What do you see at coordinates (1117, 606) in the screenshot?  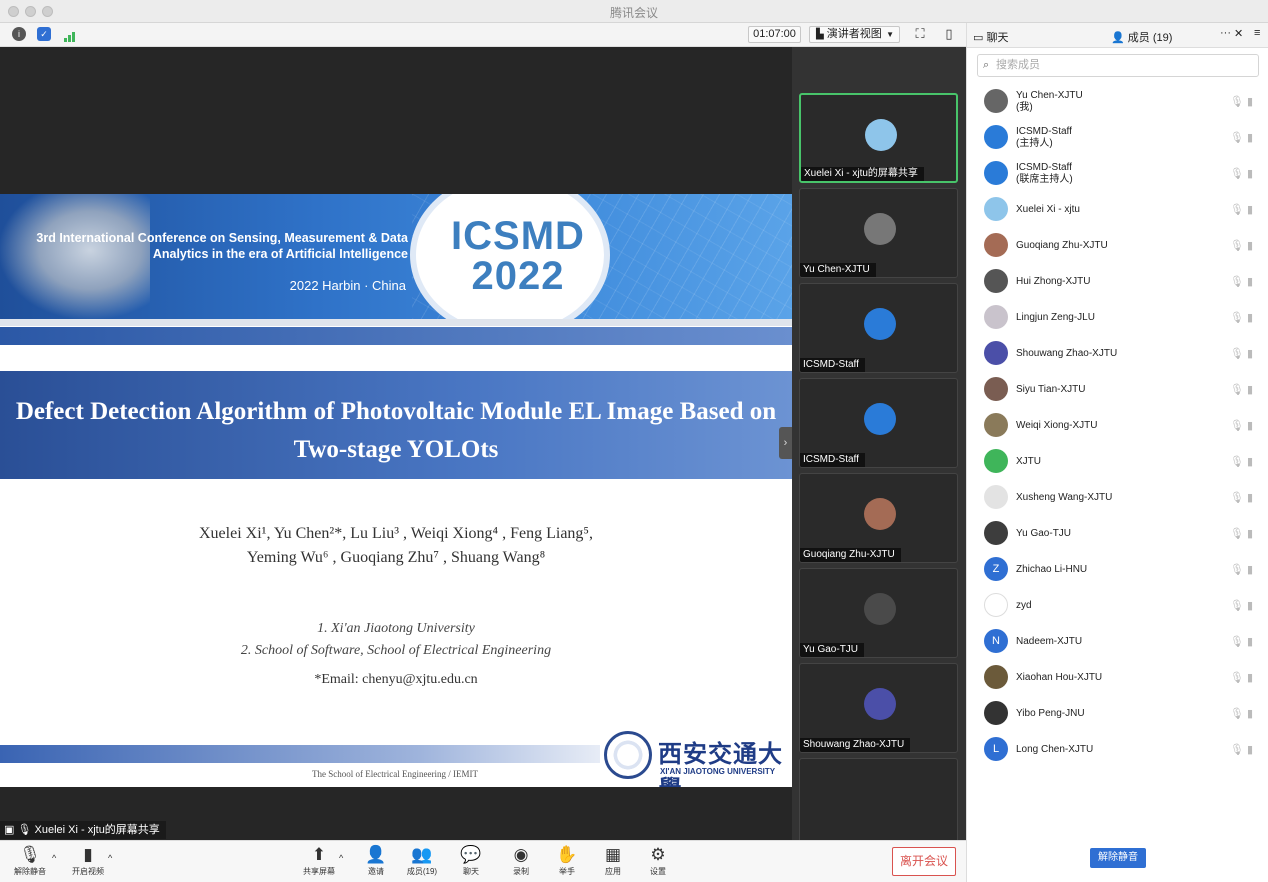 I see `member-row: zyd 🎙 ▮` at bounding box center [1117, 606].